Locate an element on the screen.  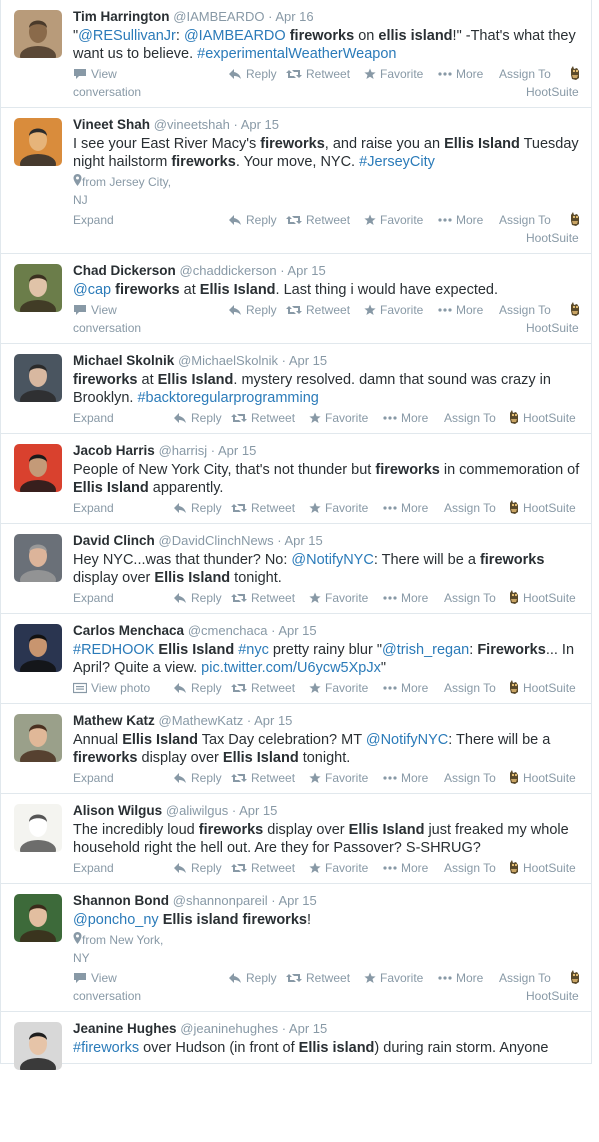
author-name: Tim Harrington is located at coordinates (121, 16).